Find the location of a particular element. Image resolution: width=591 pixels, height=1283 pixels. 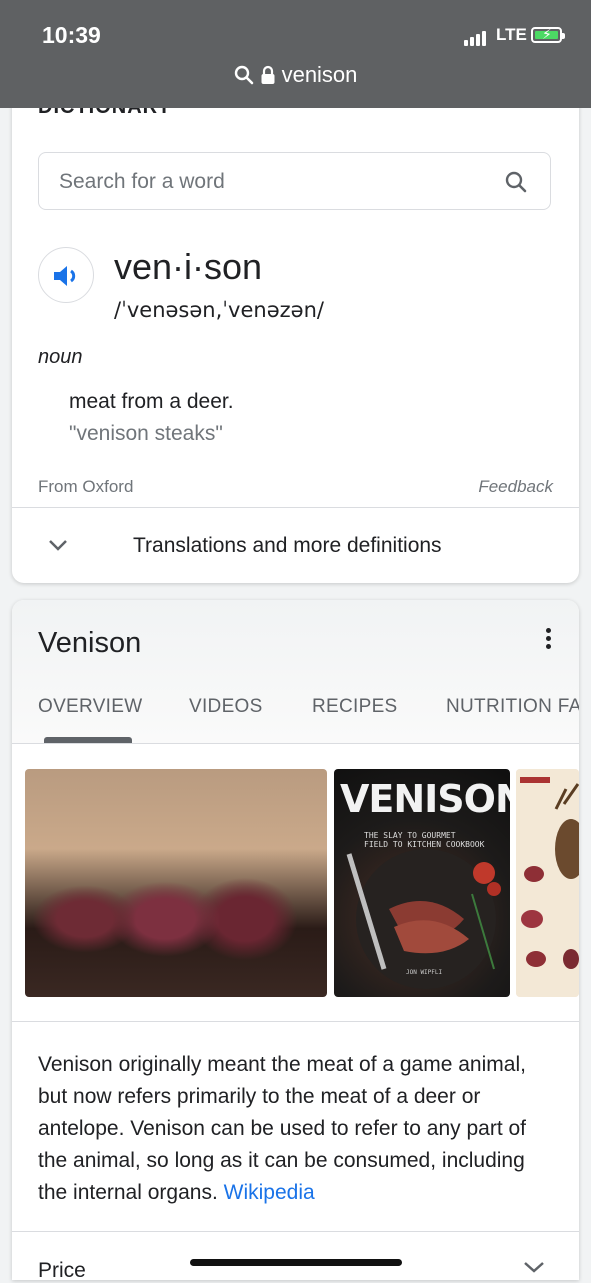

deer-cuts-chart-image is located at coordinates (547, 883).